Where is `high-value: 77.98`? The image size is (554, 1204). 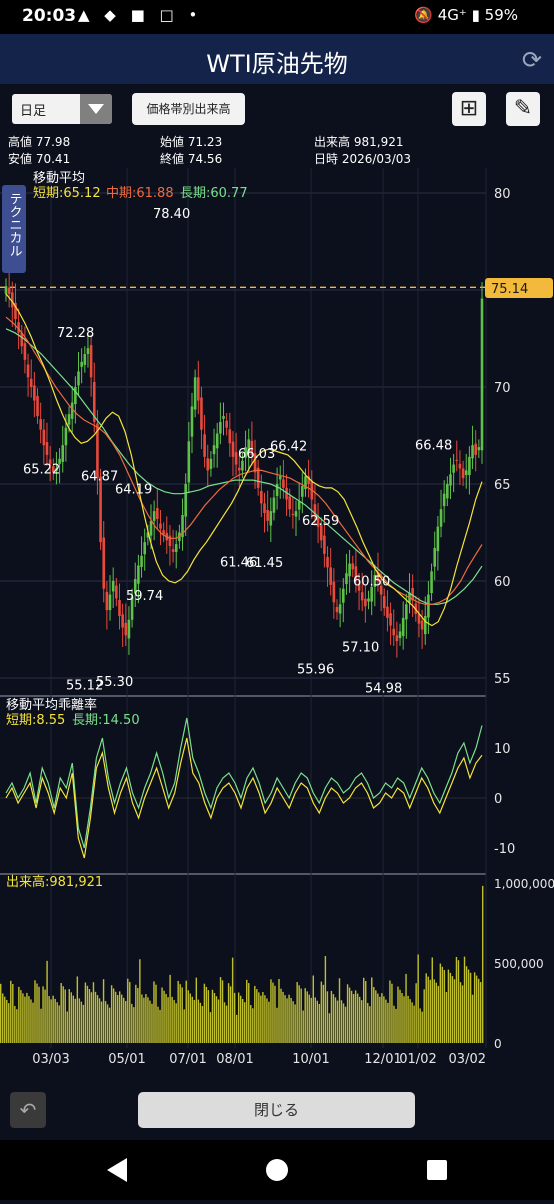
high-value: 77.98 is located at coordinates (53, 142).